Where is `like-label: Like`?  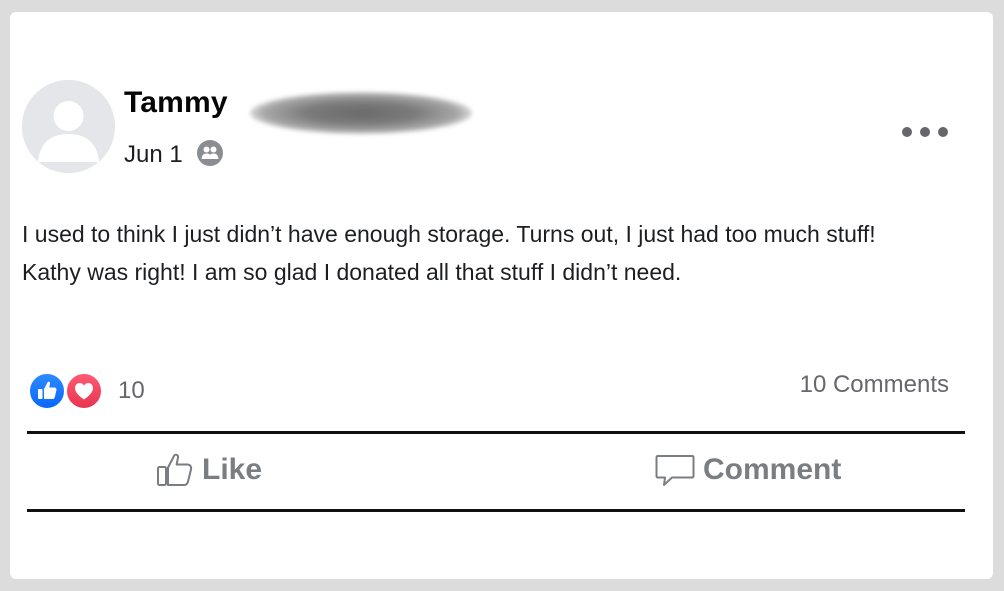
like-label: Like is located at coordinates (232, 469).